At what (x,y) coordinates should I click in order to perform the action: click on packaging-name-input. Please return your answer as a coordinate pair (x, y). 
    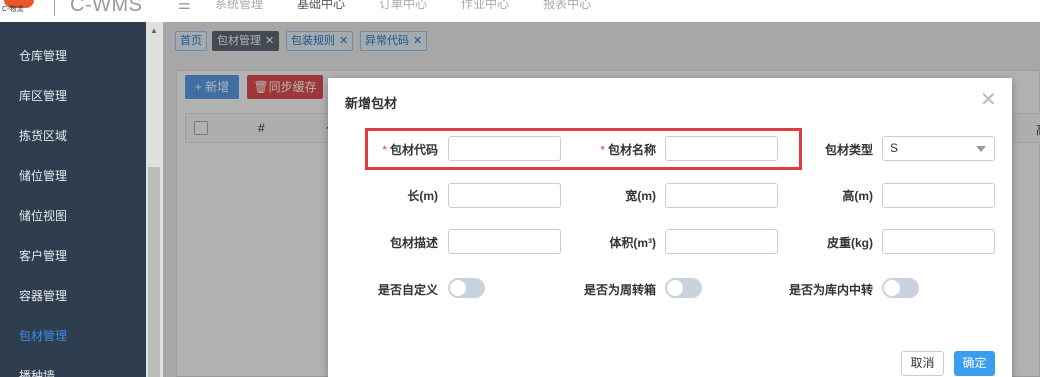
    Looking at the image, I should click on (721, 148).